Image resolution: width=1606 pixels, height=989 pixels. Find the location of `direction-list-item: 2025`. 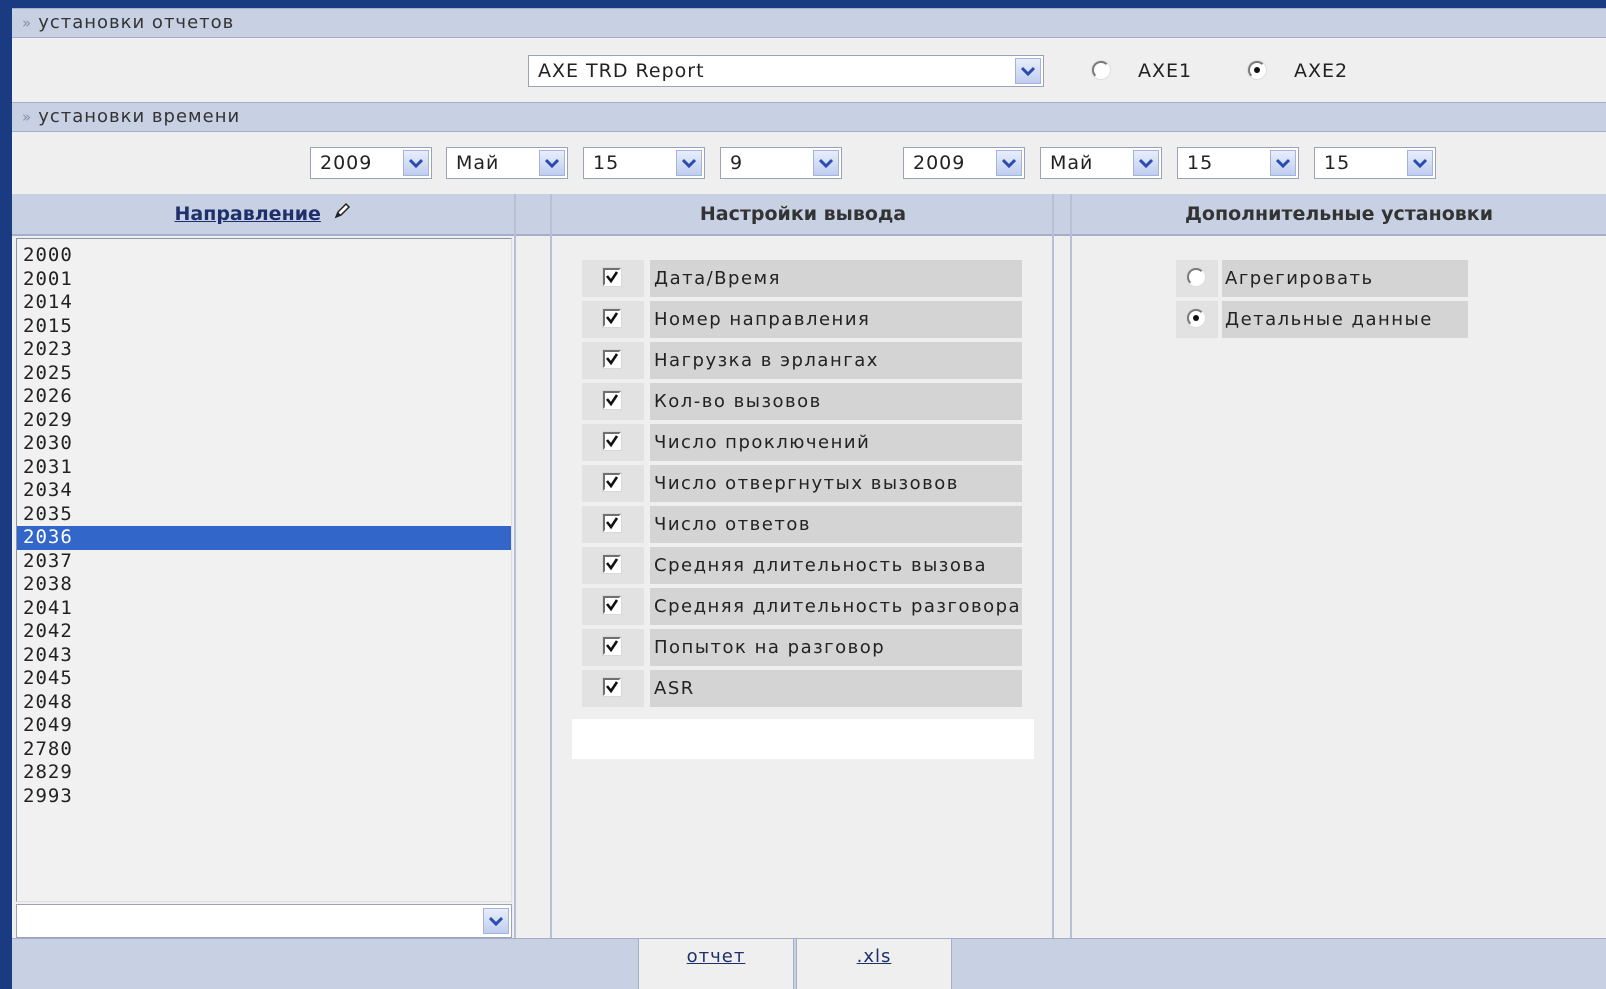

direction-list-item: 2025 is located at coordinates (264, 374).